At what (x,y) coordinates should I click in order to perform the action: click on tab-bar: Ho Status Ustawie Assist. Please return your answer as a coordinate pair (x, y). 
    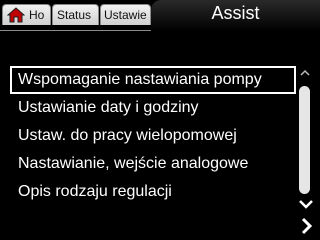
    Looking at the image, I should click on (160, 15).